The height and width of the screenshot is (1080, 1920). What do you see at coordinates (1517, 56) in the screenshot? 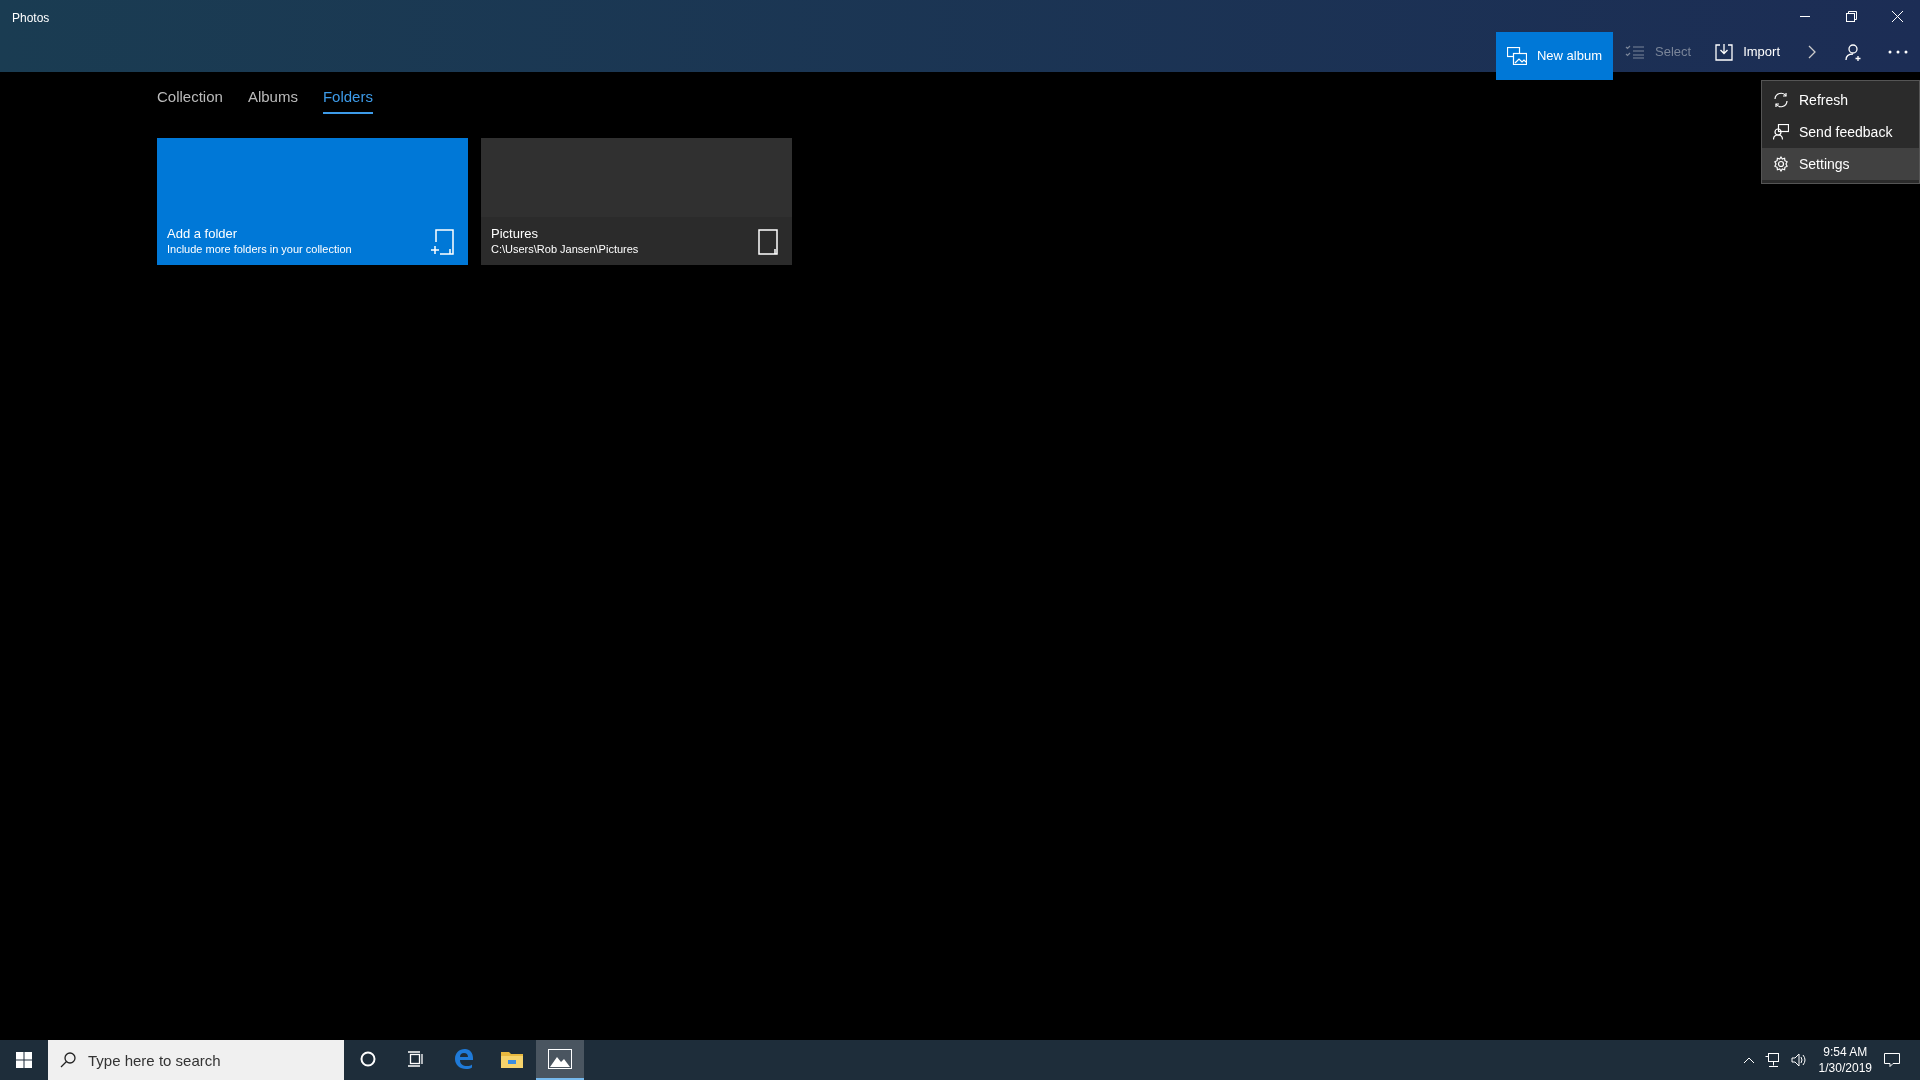
I see `album-icon` at bounding box center [1517, 56].